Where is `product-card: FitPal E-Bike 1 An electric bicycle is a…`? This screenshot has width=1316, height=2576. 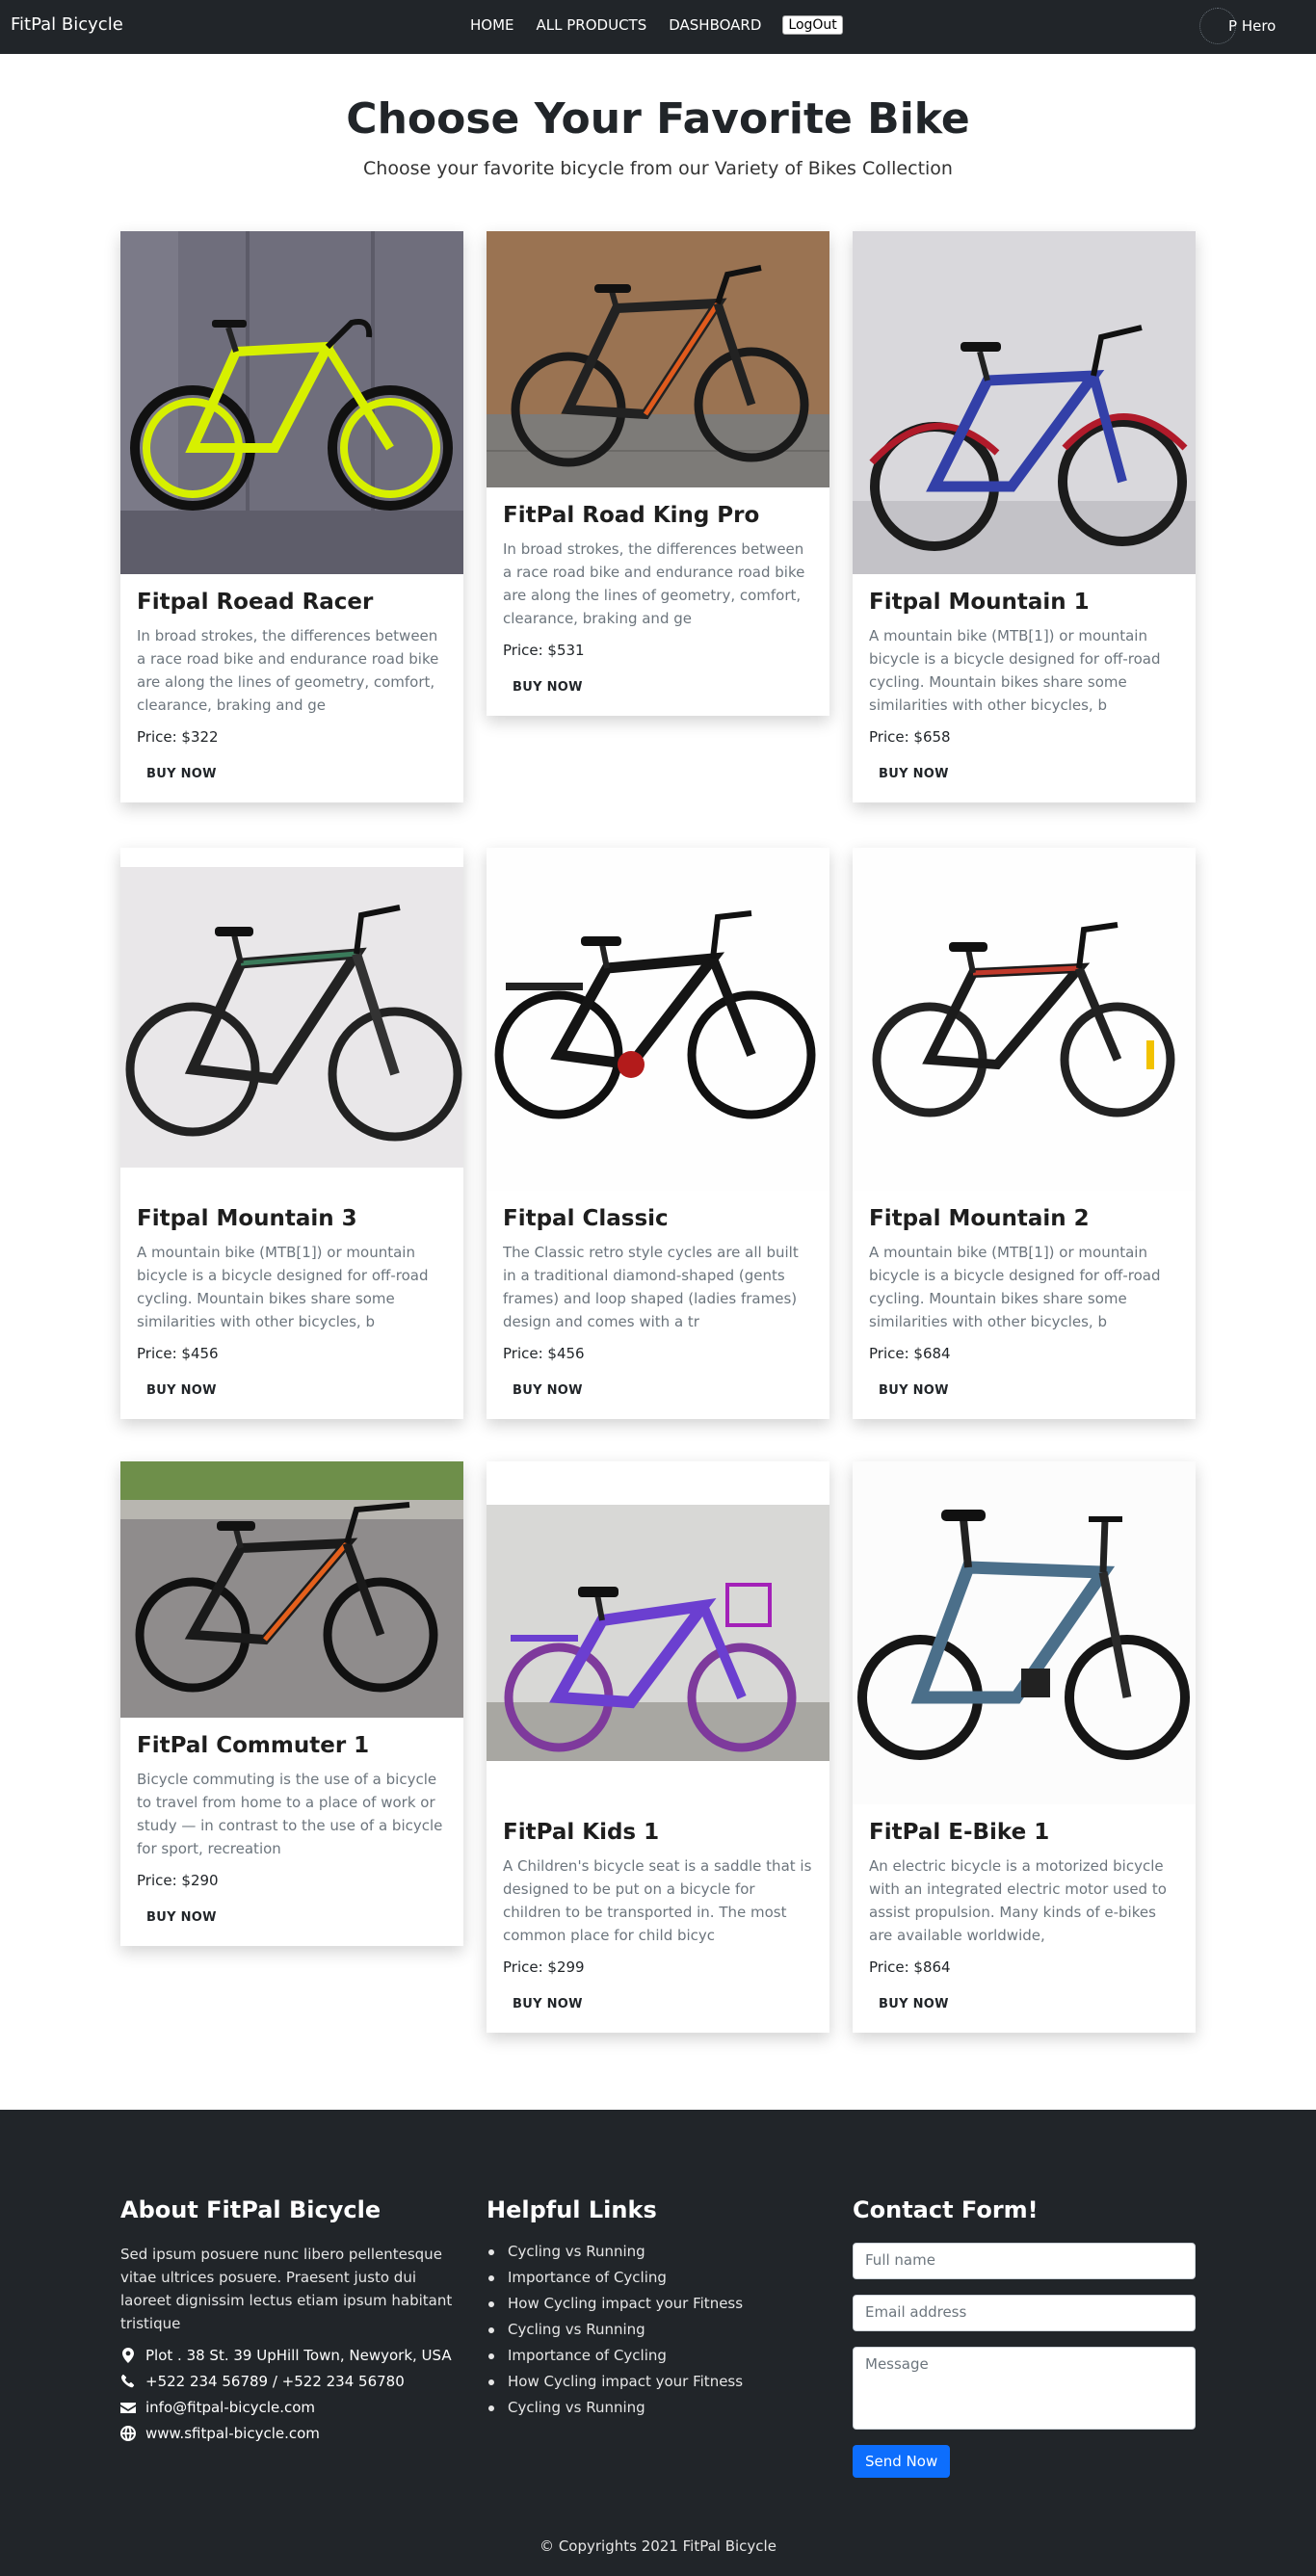 product-card: FitPal E-Bike 1 An electric bicycle is a… is located at coordinates (1024, 1747).